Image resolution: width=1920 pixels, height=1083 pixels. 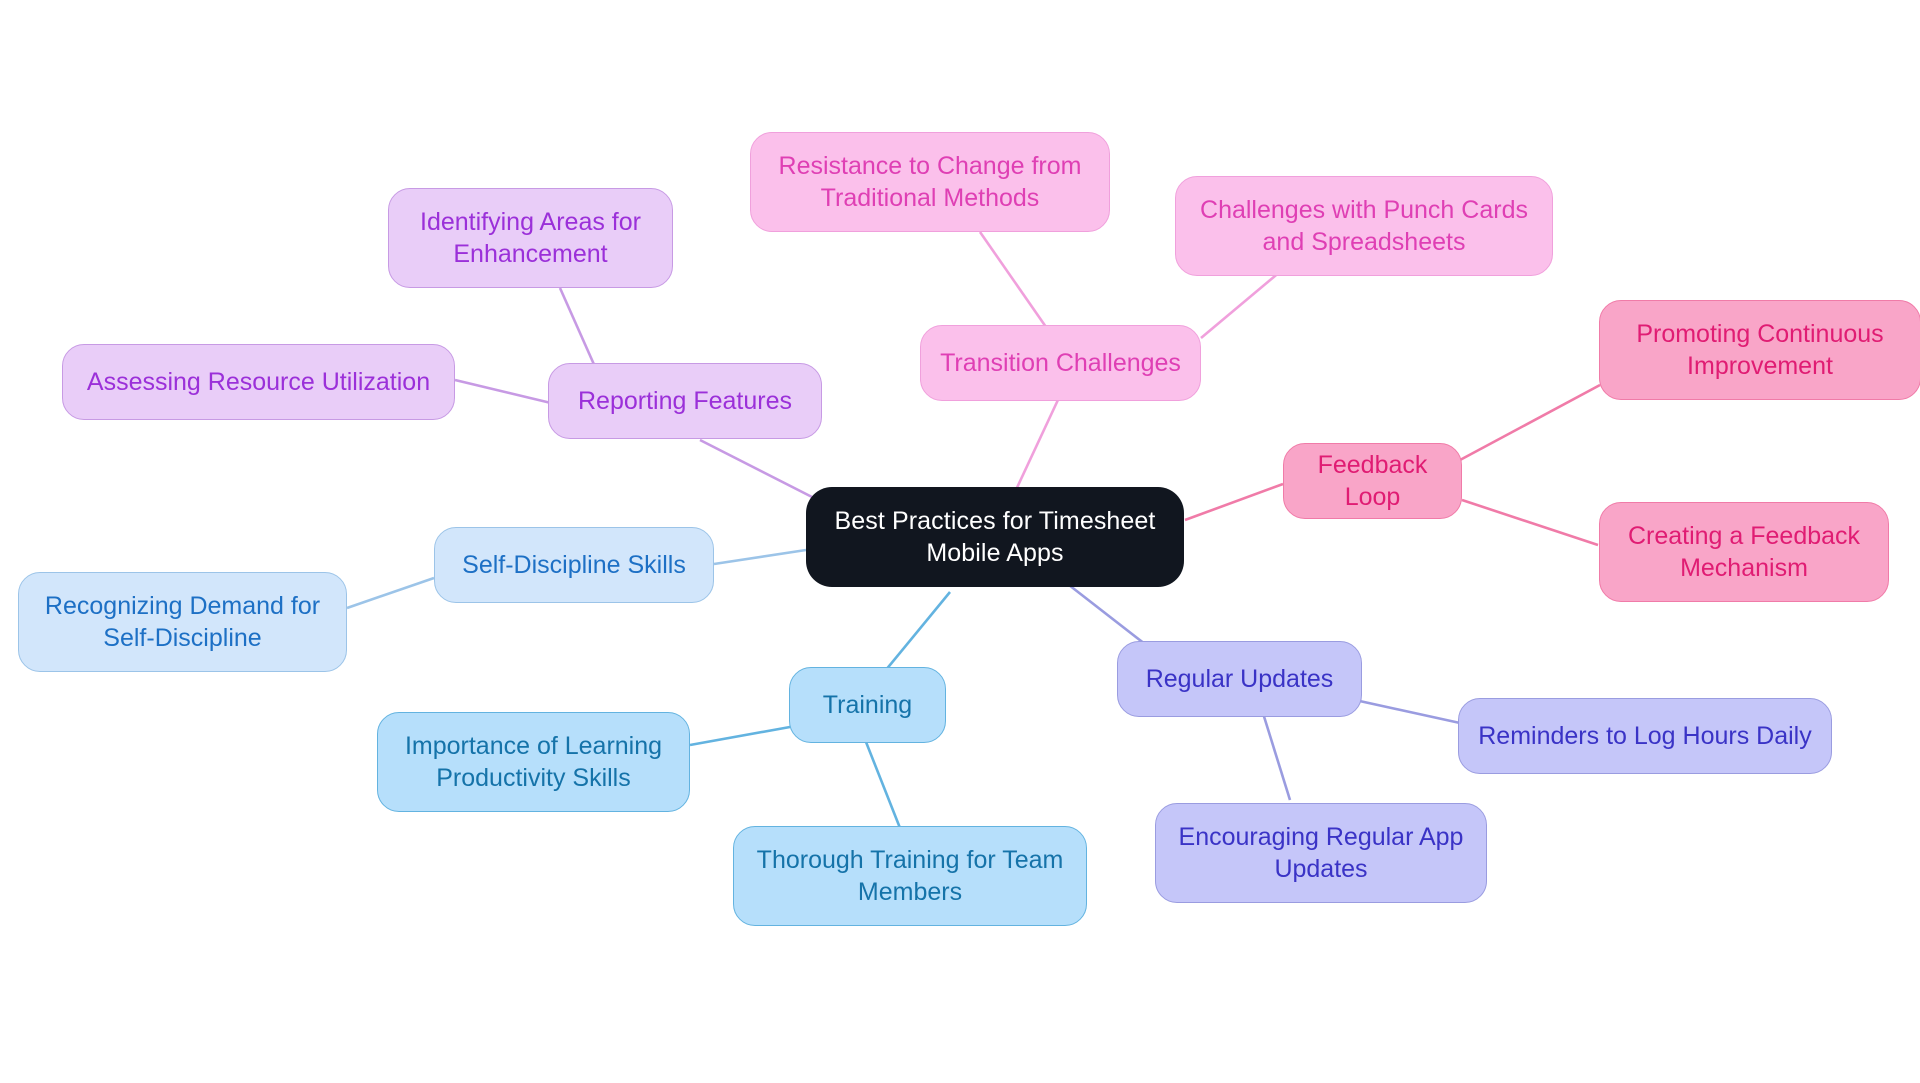 I want to click on node-recognizing-demand-self-discipline: Recognizing Demand for Self-Discipline, so click(x=182, y=622).